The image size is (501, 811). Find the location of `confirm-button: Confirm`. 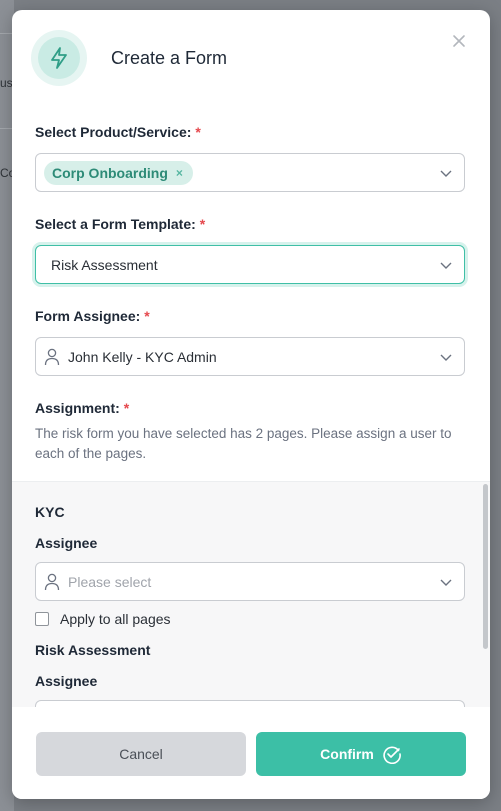

confirm-button: Confirm is located at coordinates (361, 754).